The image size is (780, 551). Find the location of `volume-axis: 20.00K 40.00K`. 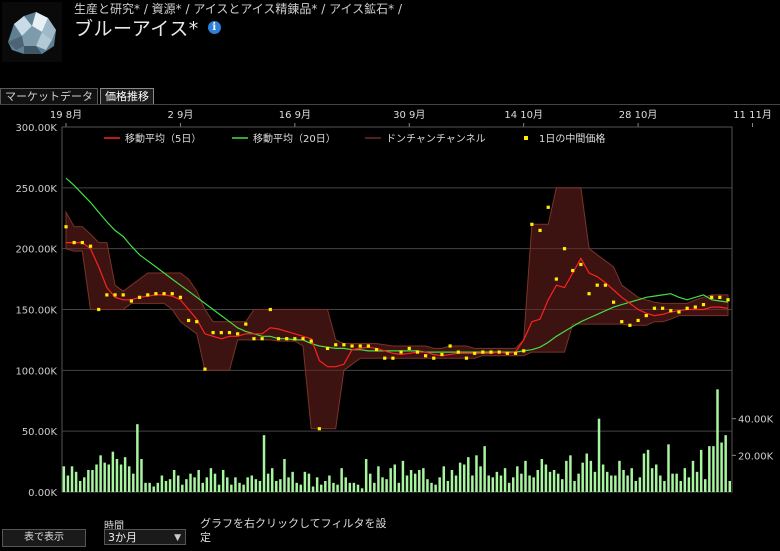

volume-axis: 20.00K 40.00K is located at coordinates (753, 438).